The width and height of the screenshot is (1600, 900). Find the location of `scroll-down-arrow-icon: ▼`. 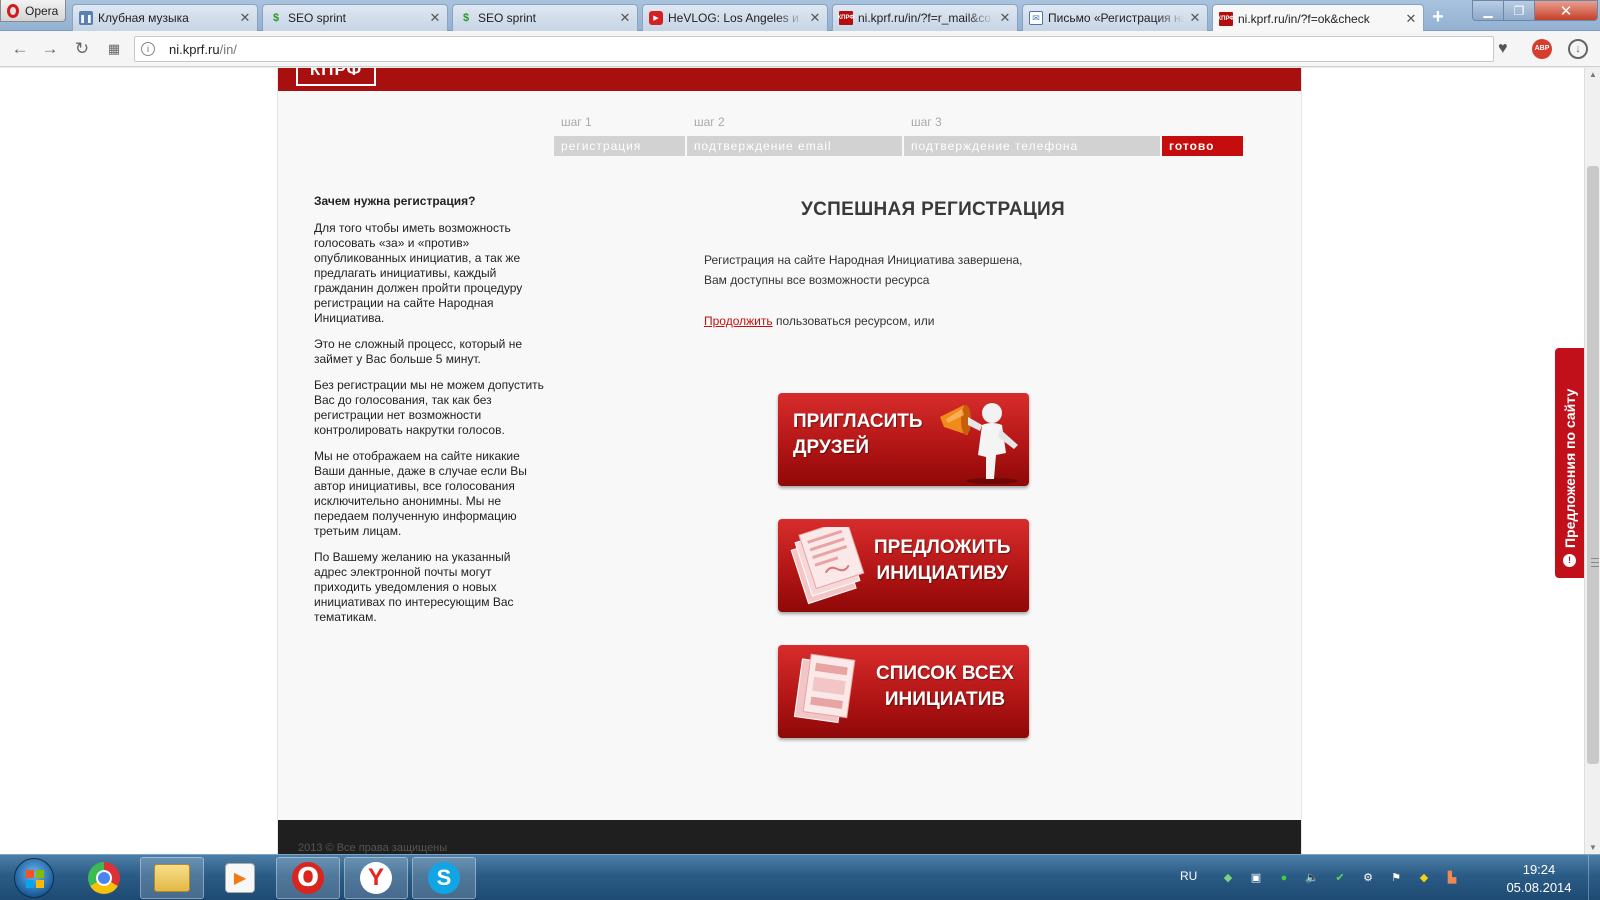

scroll-down-arrow-icon: ▼ is located at coordinates (1593, 847).